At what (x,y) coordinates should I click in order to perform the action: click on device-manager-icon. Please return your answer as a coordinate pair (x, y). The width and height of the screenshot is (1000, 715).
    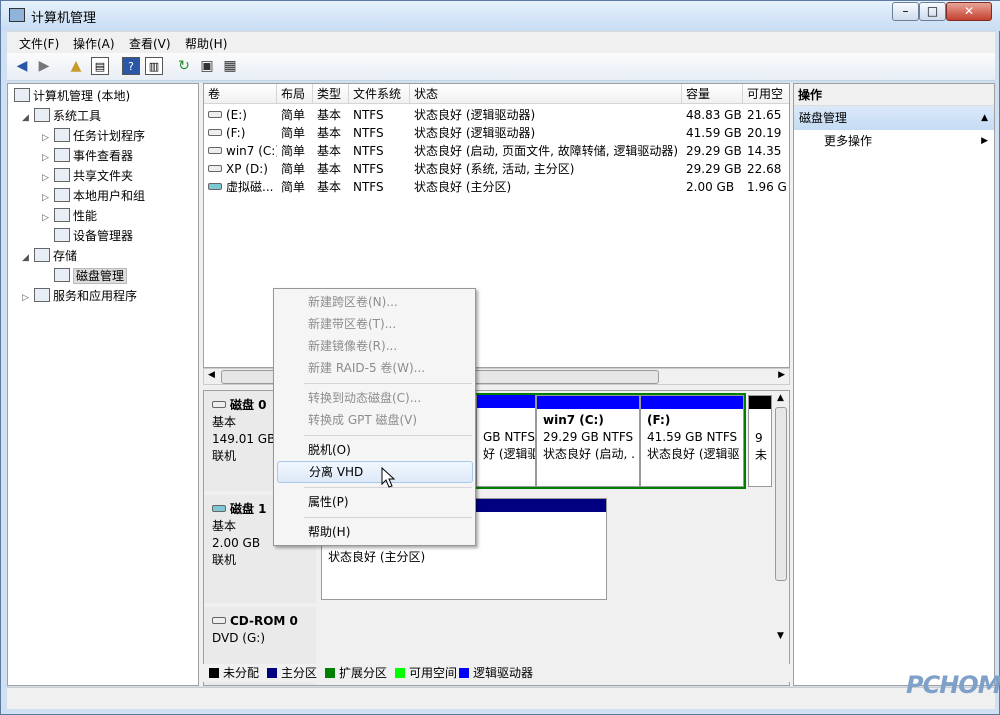
    Looking at the image, I should click on (62, 235).